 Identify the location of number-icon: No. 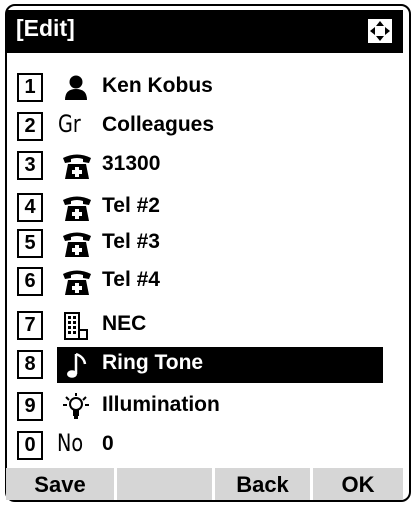
(70, 443).